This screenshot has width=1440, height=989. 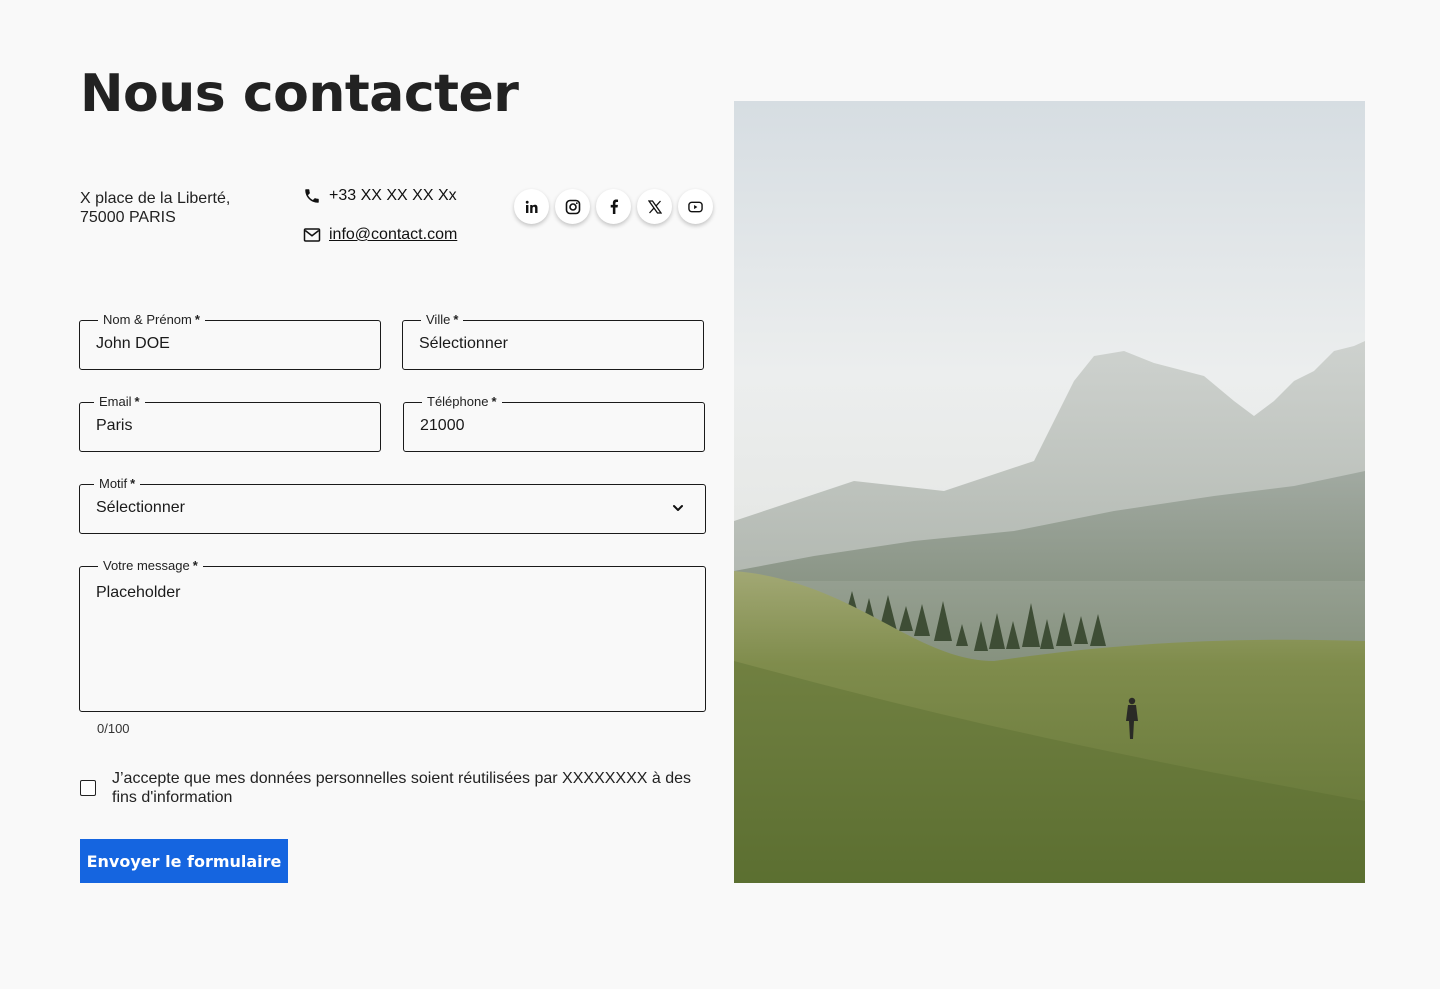 I want to click on phone-icon, so click(x=312, y=196).